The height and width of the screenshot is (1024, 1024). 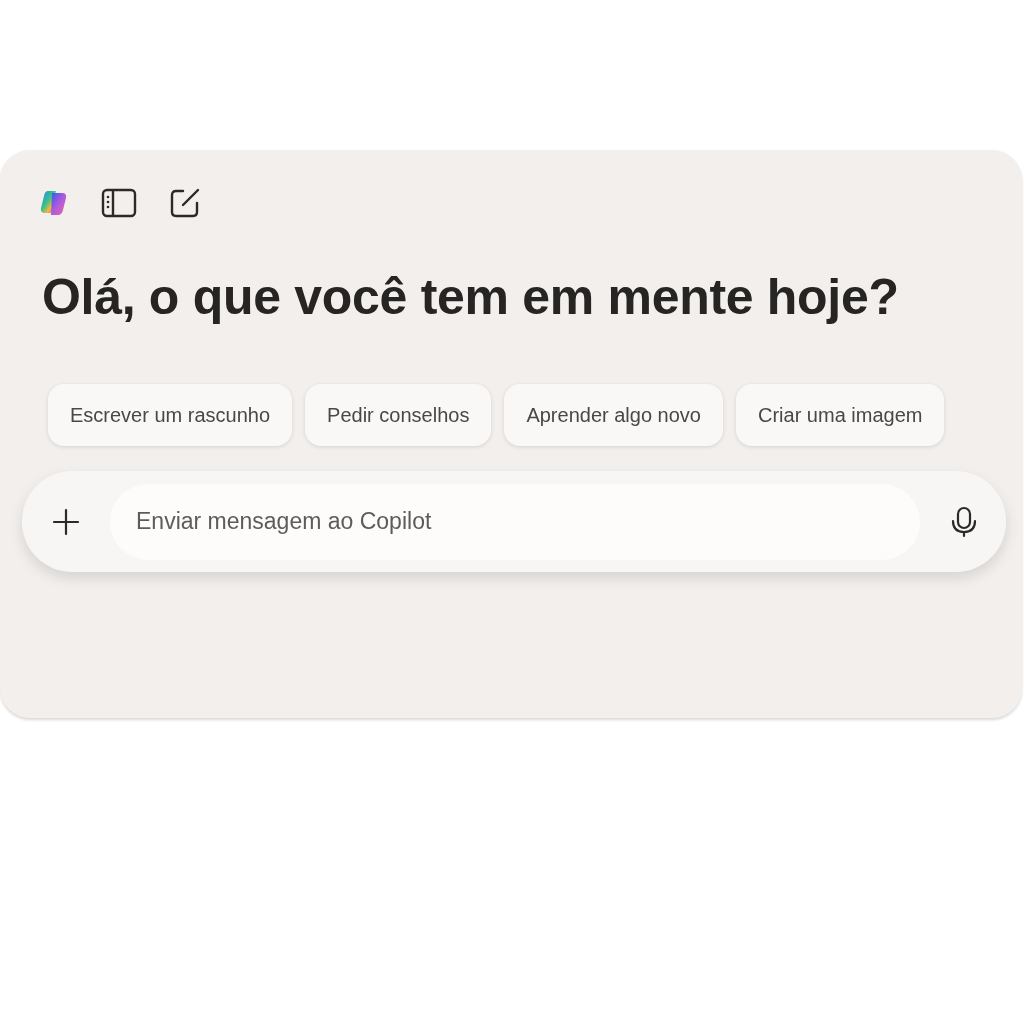 I want to click on sidebar-icon, so click(x=119, y=203).